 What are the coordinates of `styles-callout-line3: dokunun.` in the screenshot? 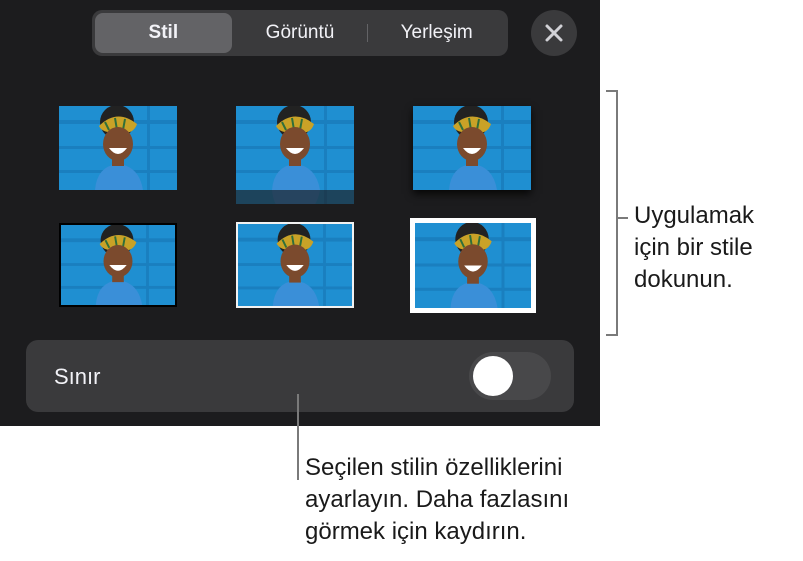 It's located at (683, 279).